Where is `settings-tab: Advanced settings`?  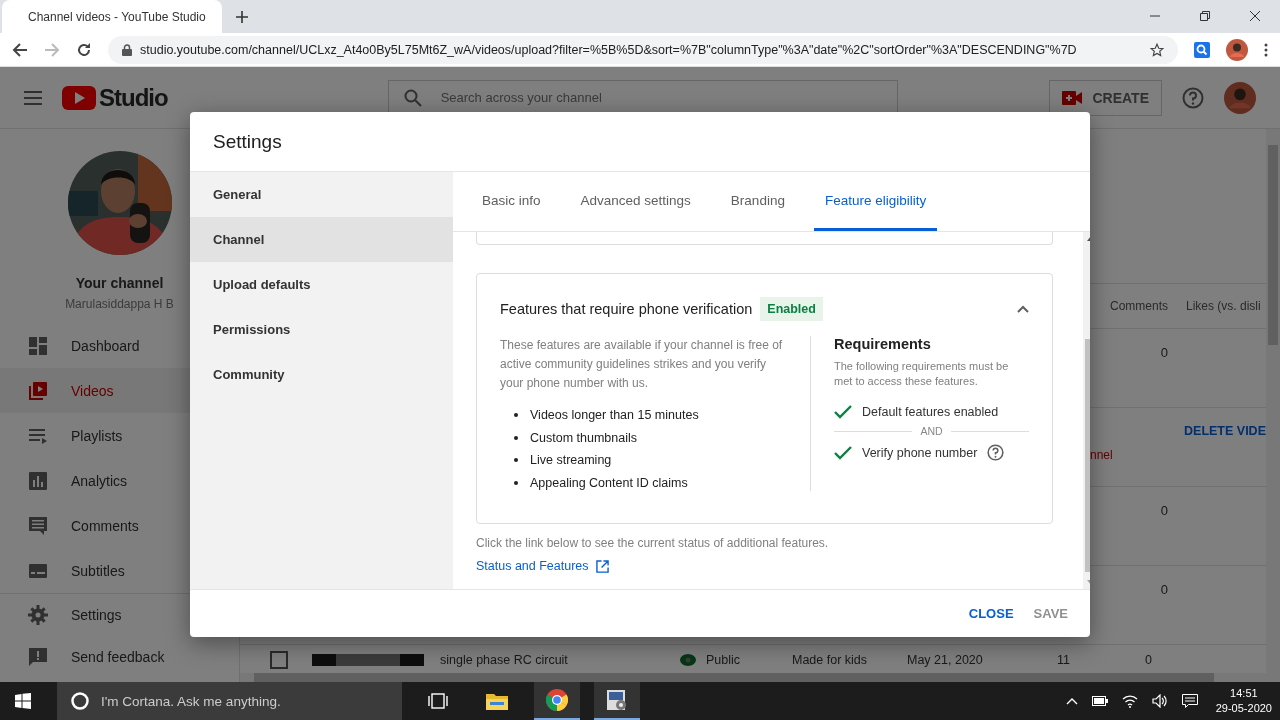 settings-tab: Advanced settings is located at coordinates (635, 201).